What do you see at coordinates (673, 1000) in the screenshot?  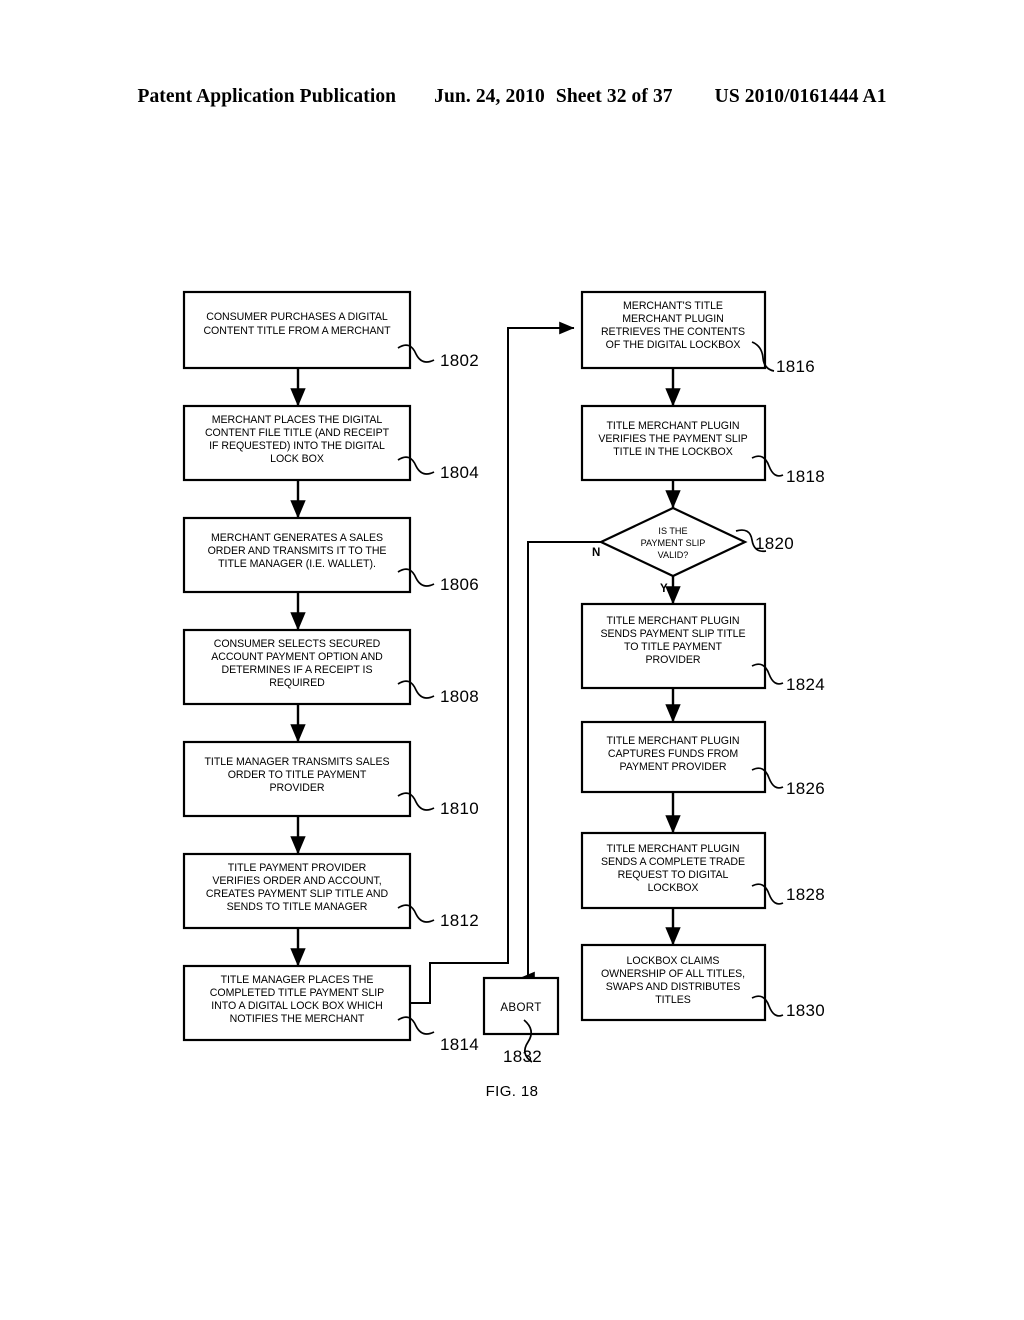 I see `node-1830-line-3: TITLES` at bounding box center [673, 1000].